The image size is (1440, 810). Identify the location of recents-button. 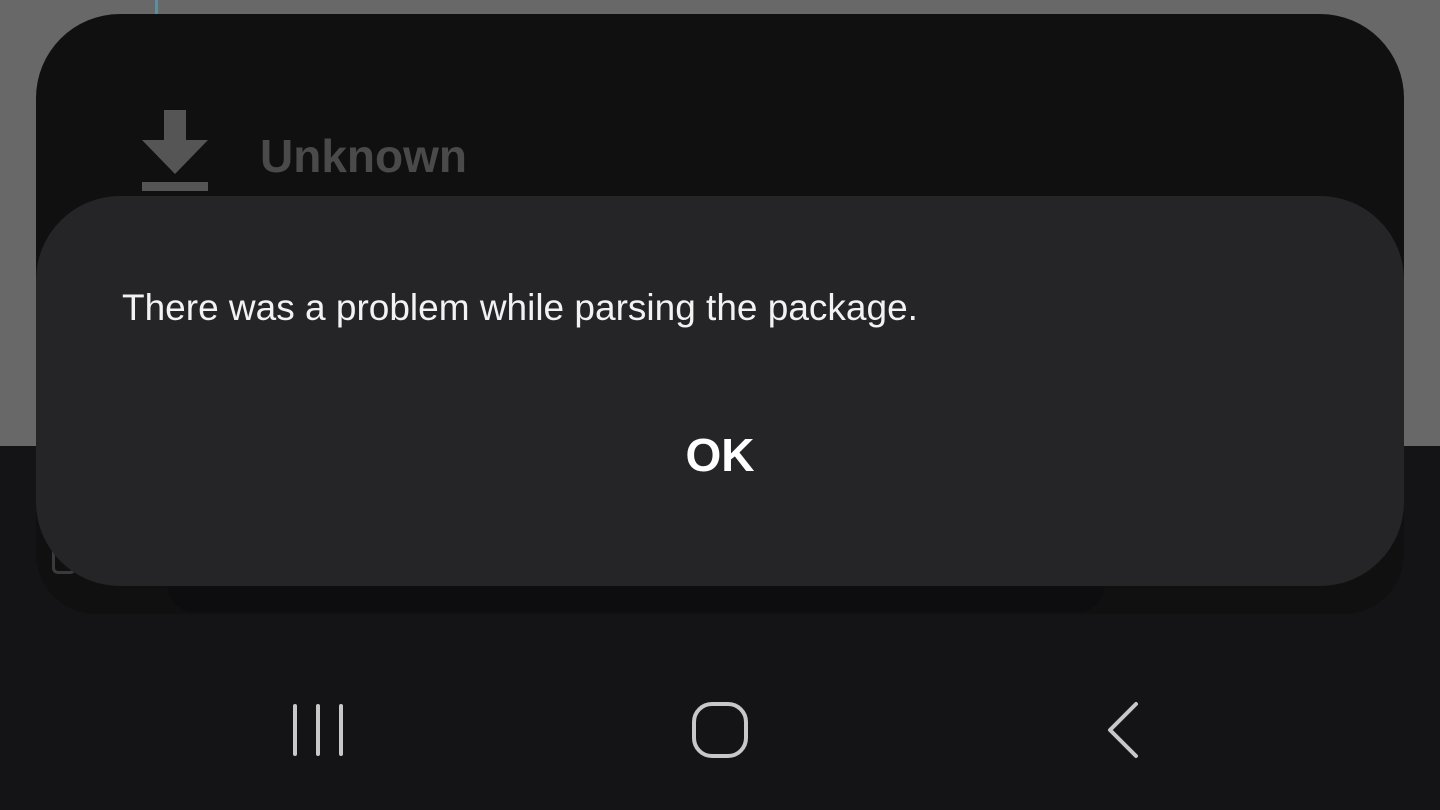
(318, 730).